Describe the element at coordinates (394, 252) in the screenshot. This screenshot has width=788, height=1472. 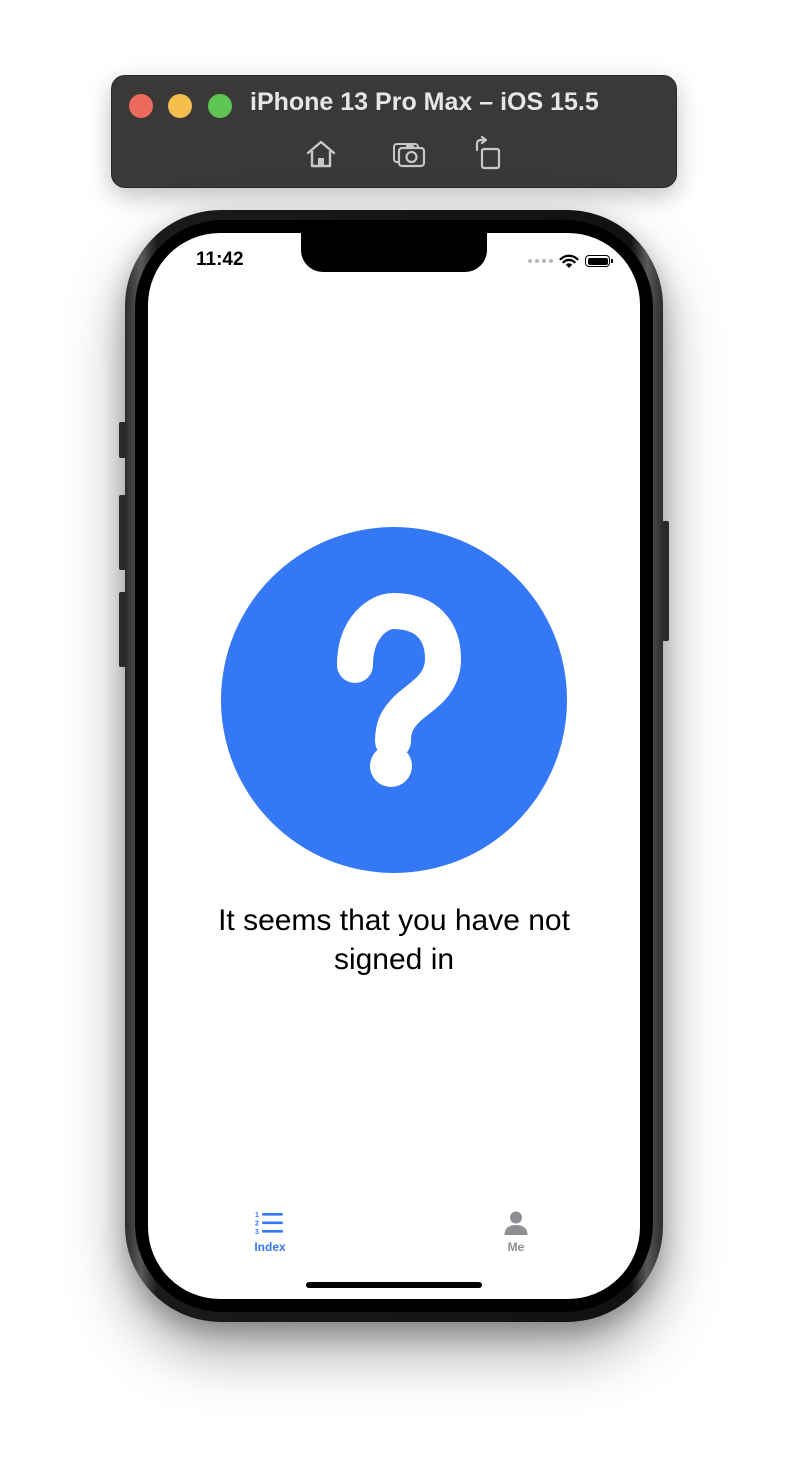
I see `notch` at that location.